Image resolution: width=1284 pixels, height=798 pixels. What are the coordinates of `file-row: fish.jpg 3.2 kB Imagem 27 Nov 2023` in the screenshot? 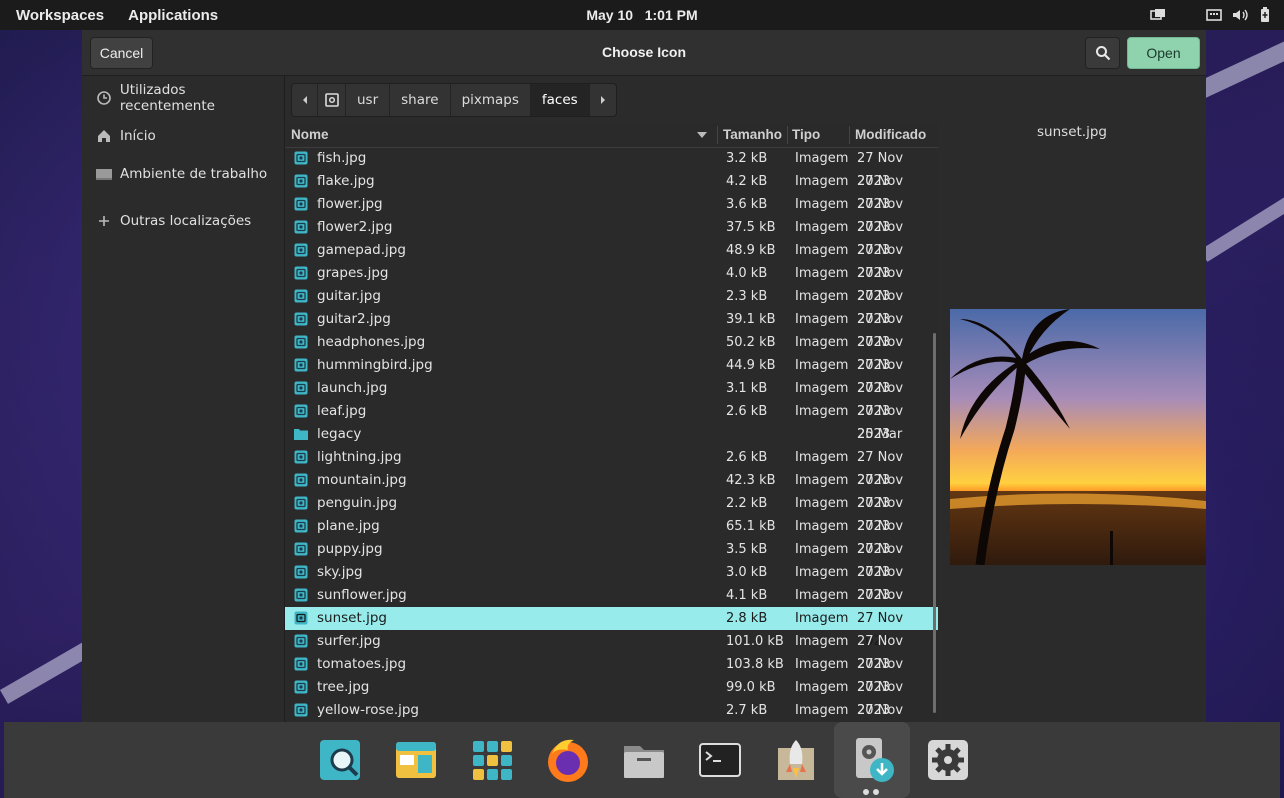 It's located at (611, 168).